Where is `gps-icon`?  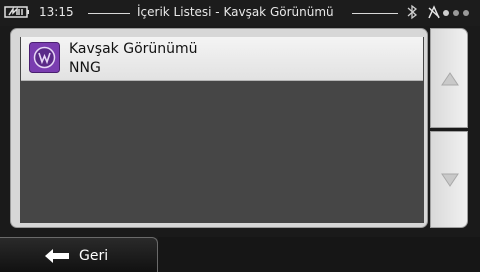 gps-icon is located at coordinates (434, 12).